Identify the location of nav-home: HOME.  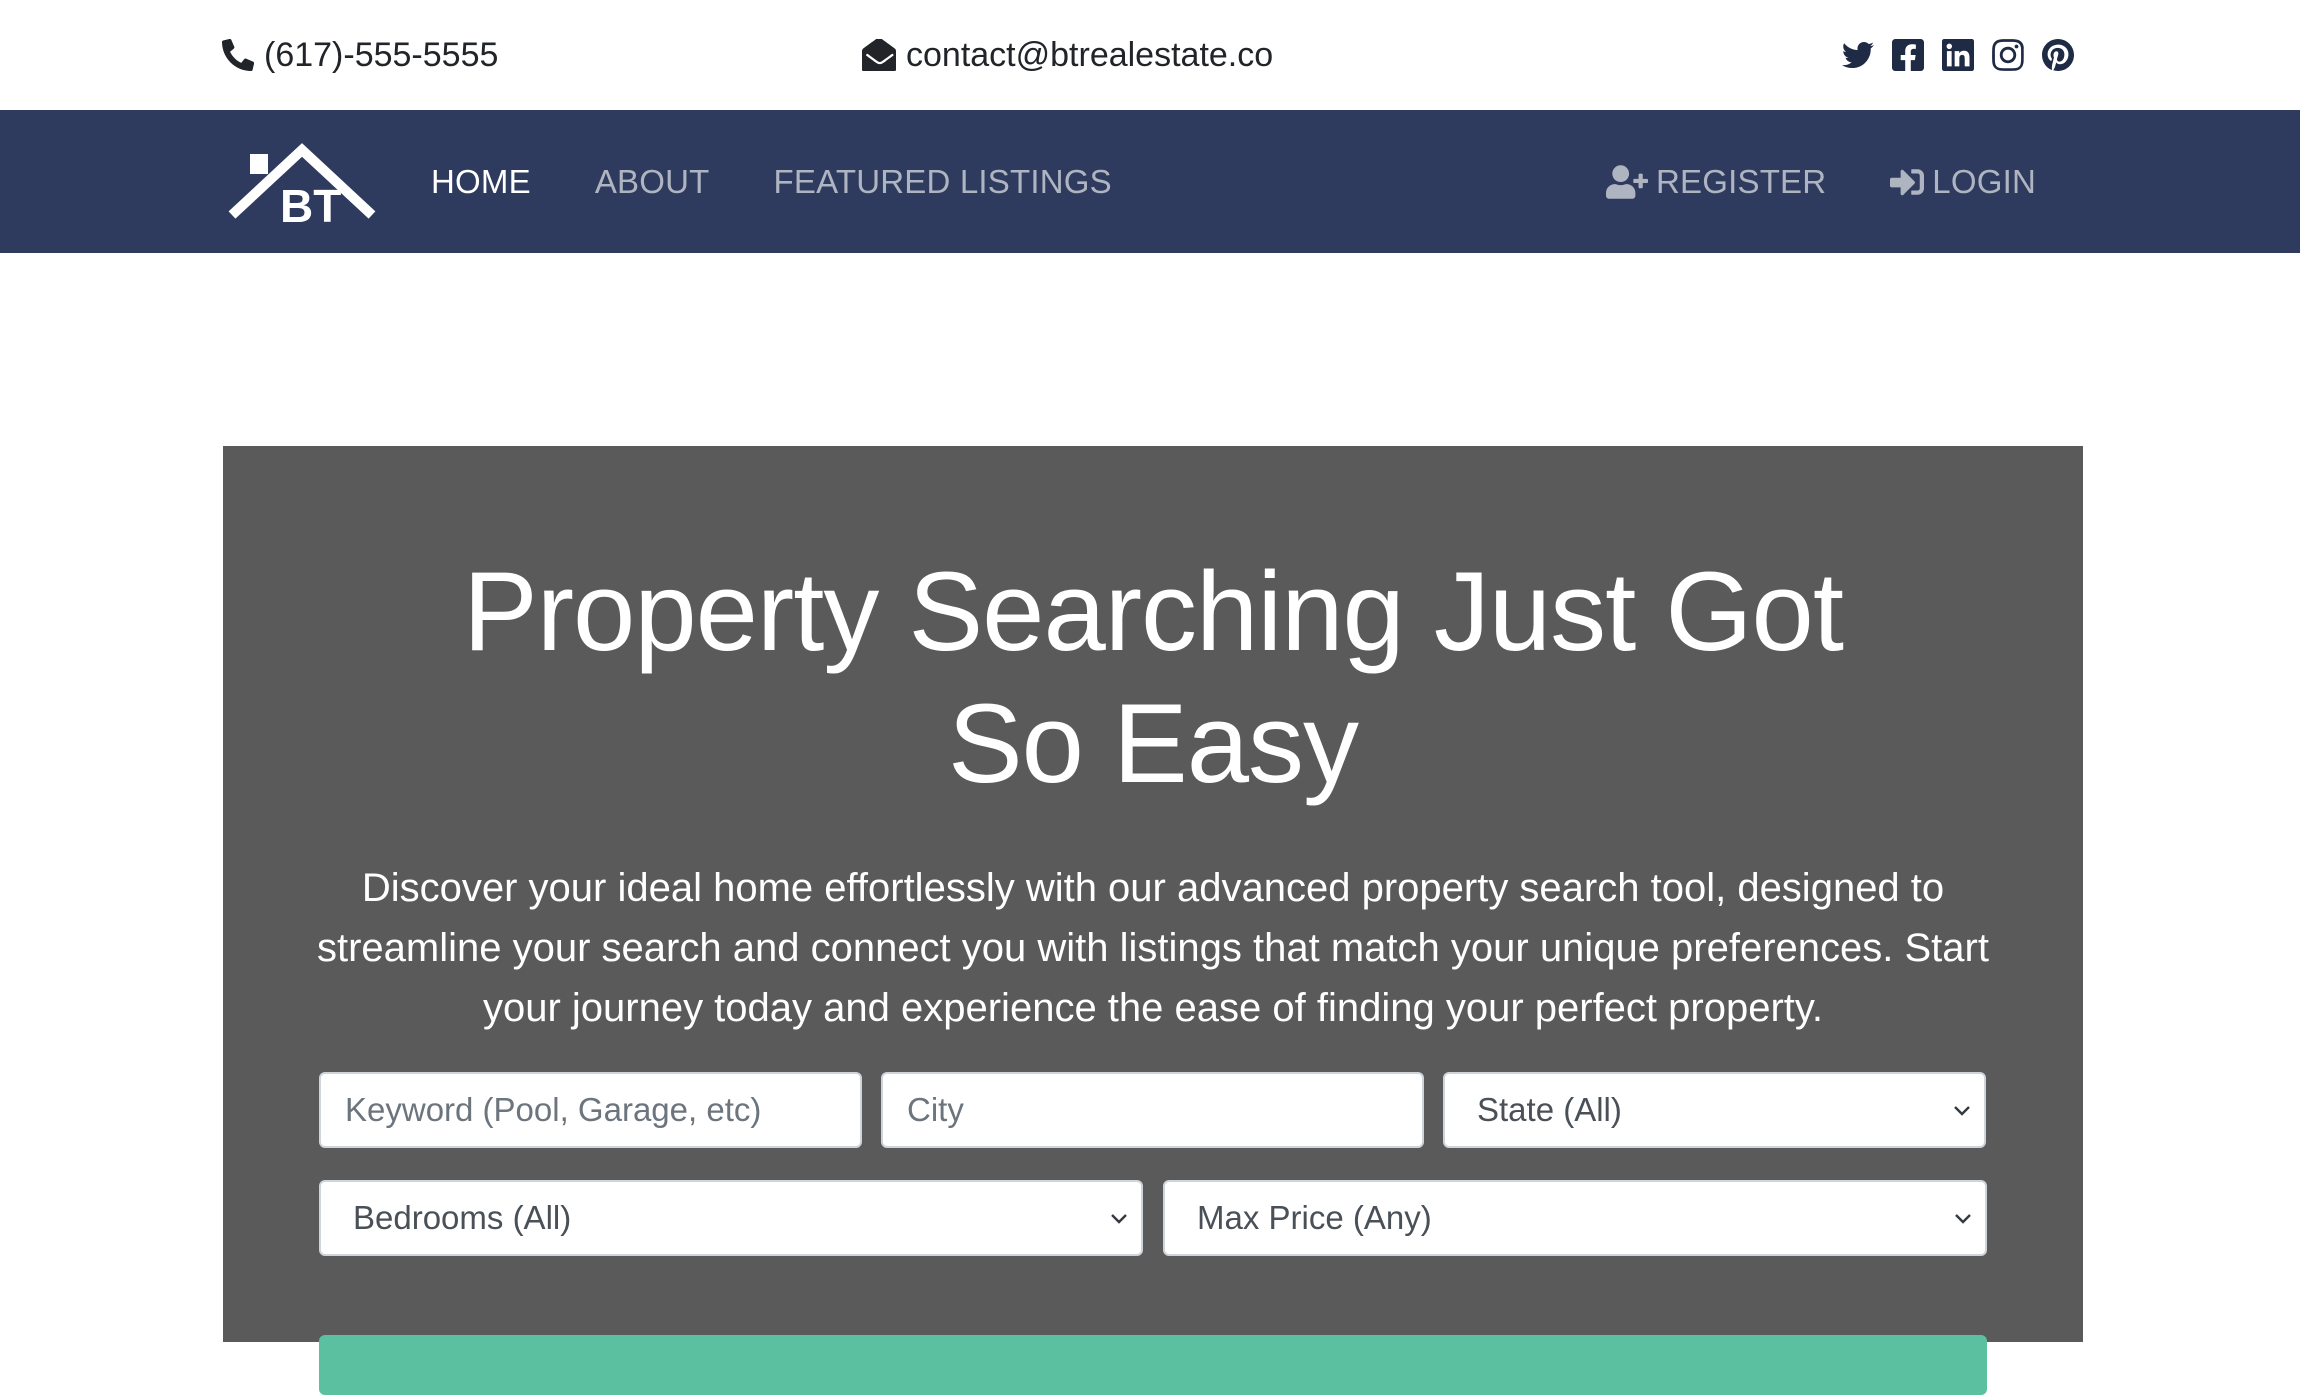
(481, 182).